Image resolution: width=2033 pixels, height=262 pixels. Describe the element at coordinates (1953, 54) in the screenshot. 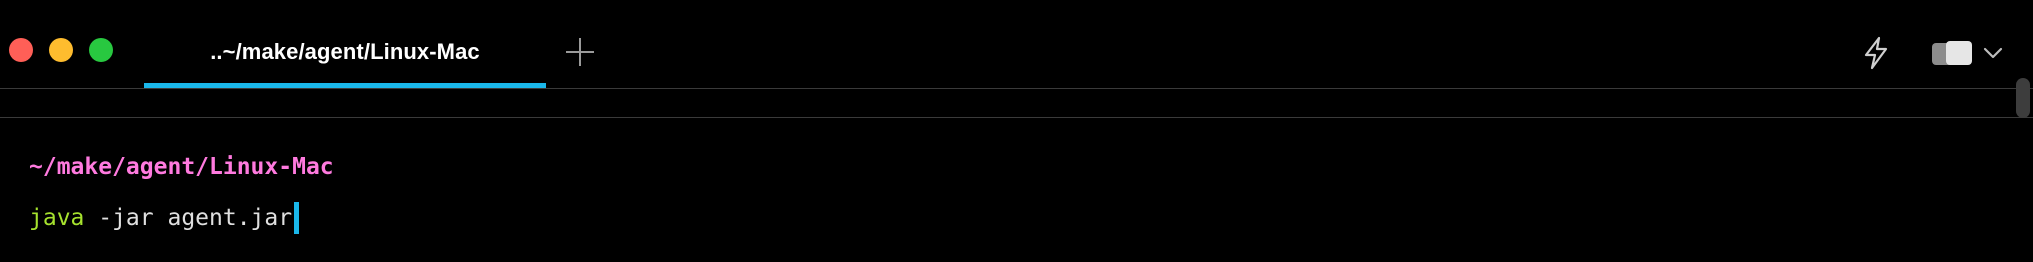

I see `split-pane-icon` at that location.